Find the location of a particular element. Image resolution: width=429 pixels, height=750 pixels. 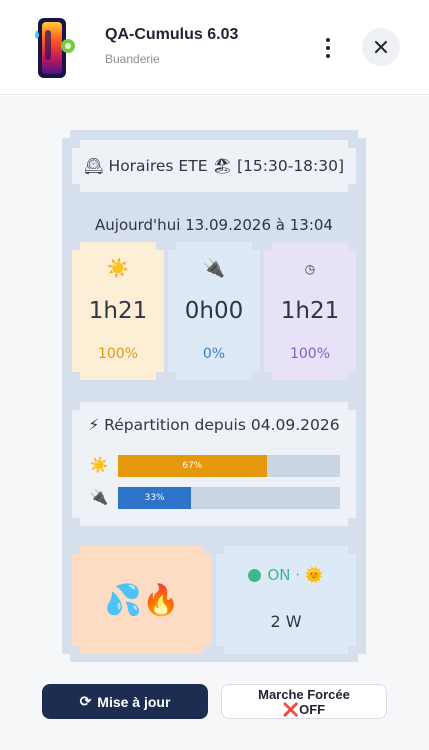

schedule-banner: 🕰 Horaires ETE 🏖 [15:30-18:30] is located at coordinates (214, 166).